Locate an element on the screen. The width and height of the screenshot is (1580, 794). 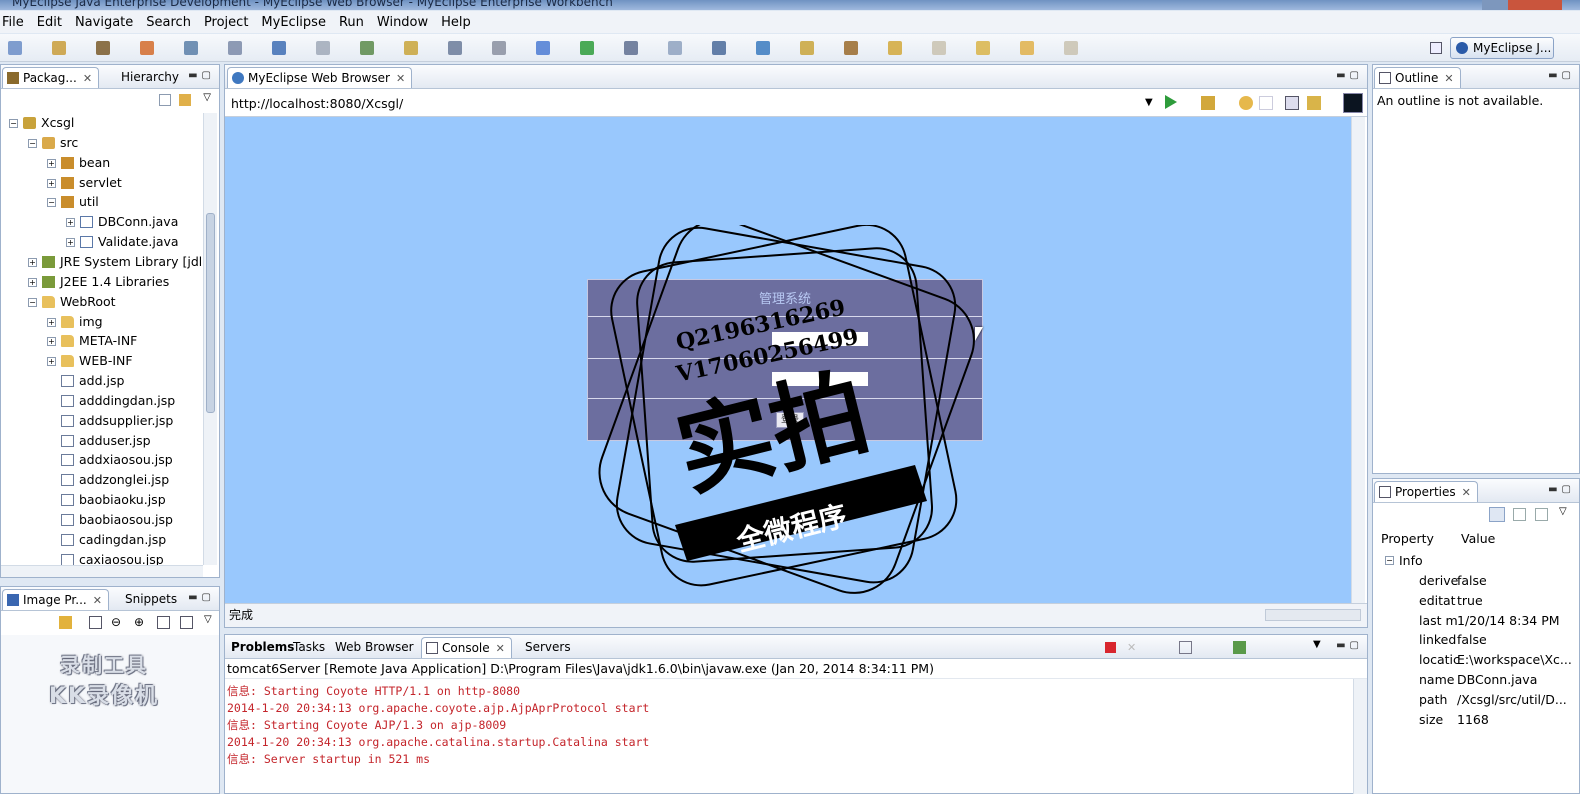
menu-item-search: Search is located at coordinates (168, 22).